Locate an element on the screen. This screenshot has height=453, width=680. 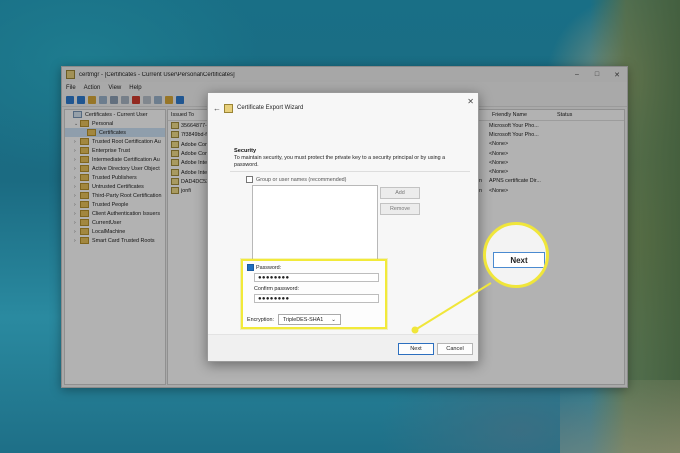
tree-item: Certificates - Current User is located at coordinates (115, 114).